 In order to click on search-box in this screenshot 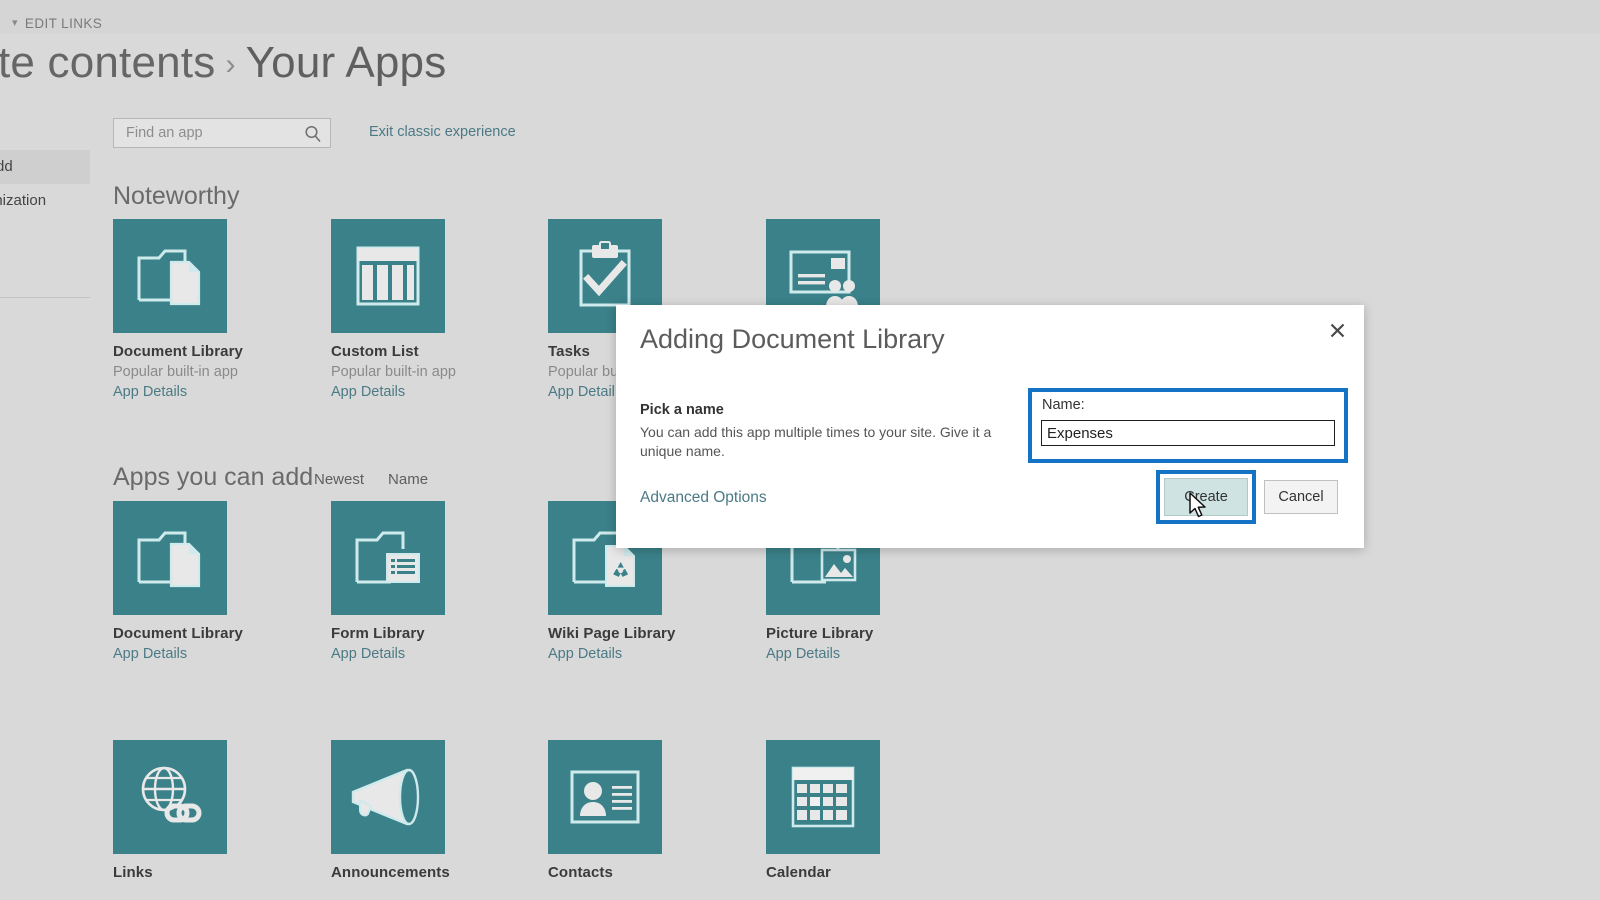, I will do `click(222, 133)`.